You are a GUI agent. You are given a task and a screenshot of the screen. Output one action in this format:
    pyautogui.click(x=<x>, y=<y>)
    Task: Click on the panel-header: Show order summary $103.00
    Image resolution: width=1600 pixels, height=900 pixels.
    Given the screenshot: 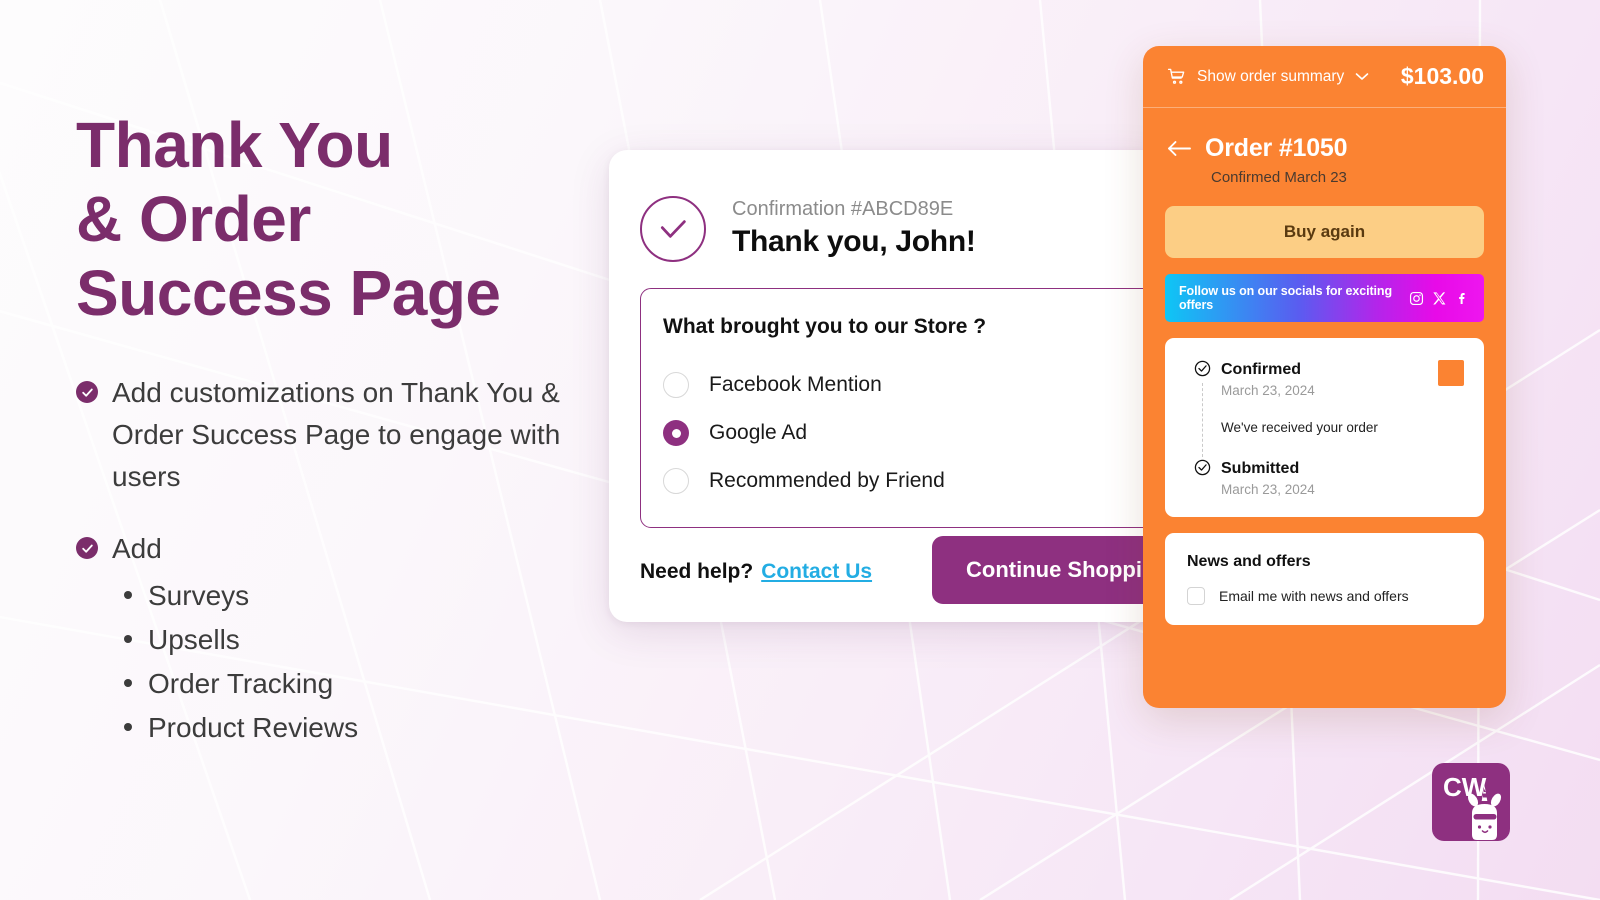 What is the action you would take?
    pyautogui.click(x=1324, y=77)
    